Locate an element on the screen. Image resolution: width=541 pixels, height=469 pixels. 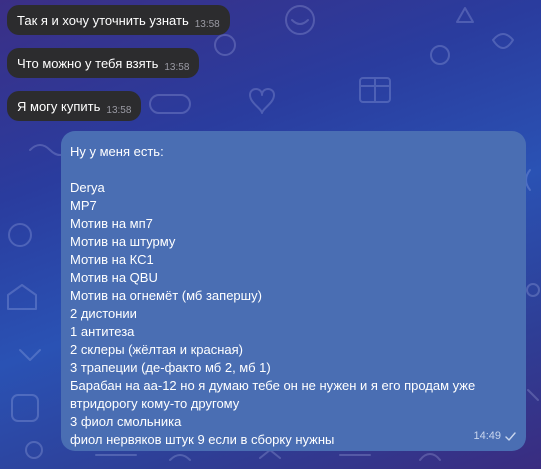
message-text: Что можно у тебя взять is located at coordinates (88, 63).